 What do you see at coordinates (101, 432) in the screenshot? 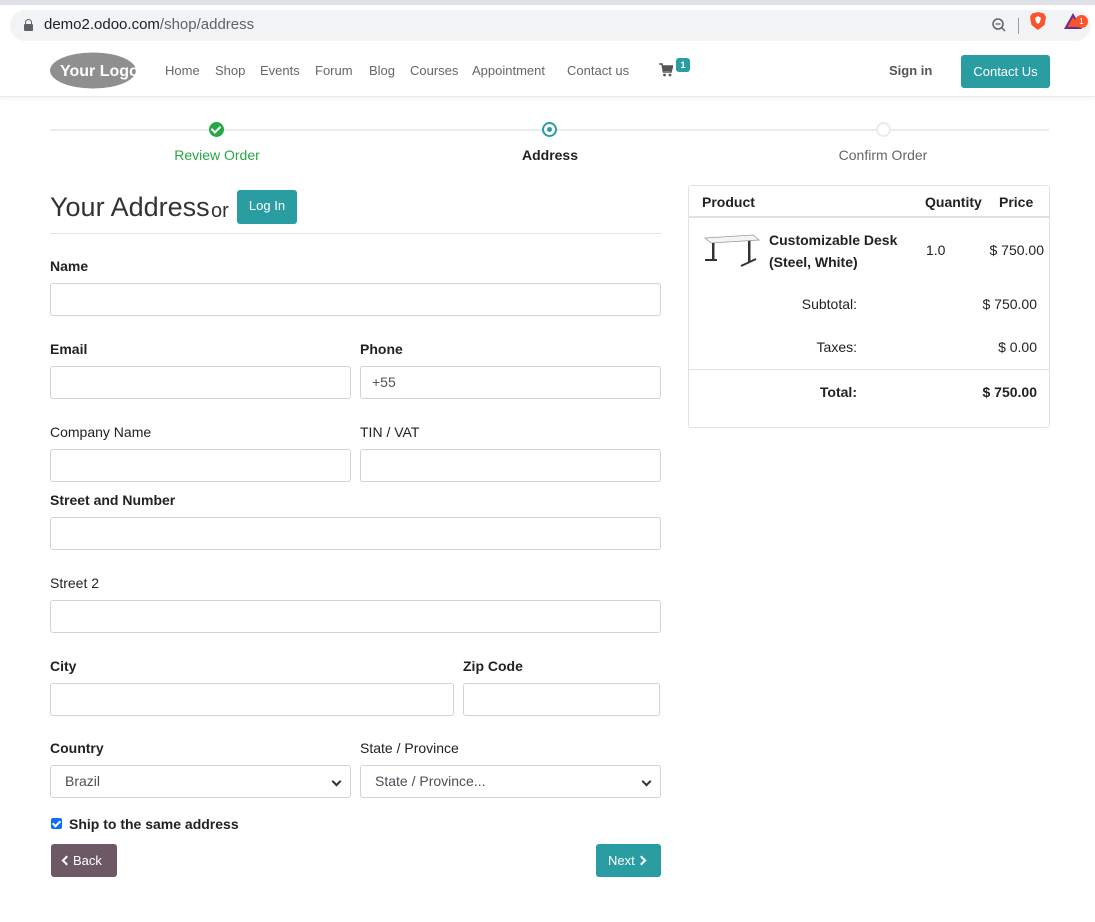
I see `company-name-label: Company Name` at bounding box center [101, 432].